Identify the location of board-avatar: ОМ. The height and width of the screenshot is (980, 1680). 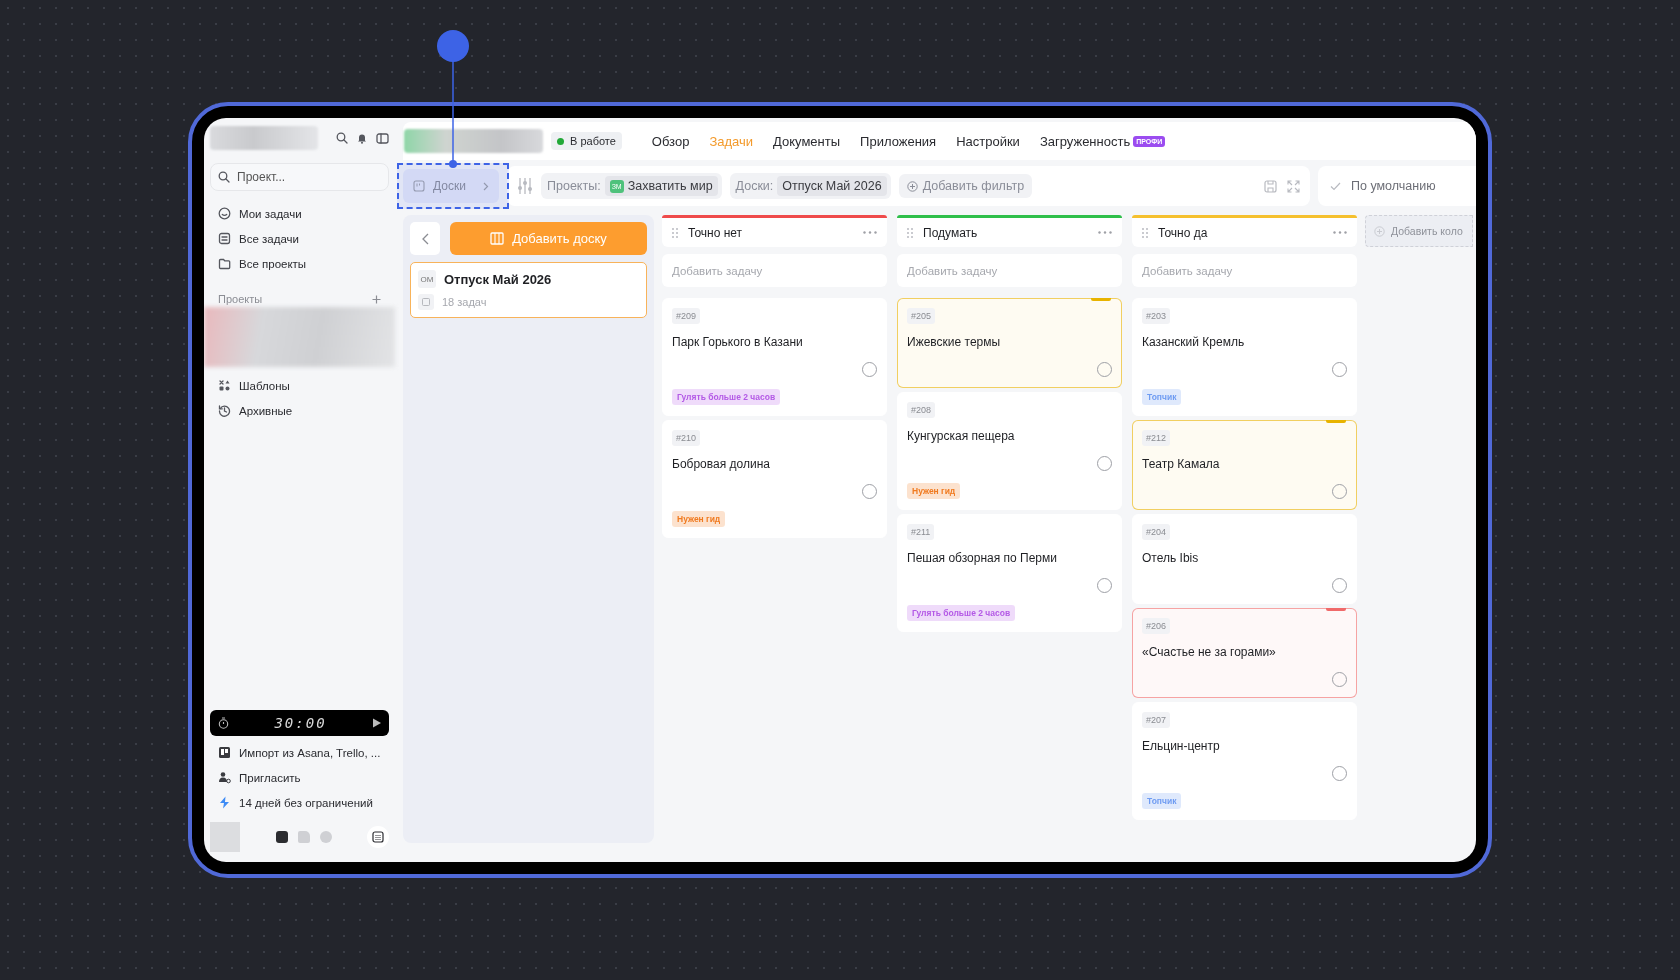
(427, 279).